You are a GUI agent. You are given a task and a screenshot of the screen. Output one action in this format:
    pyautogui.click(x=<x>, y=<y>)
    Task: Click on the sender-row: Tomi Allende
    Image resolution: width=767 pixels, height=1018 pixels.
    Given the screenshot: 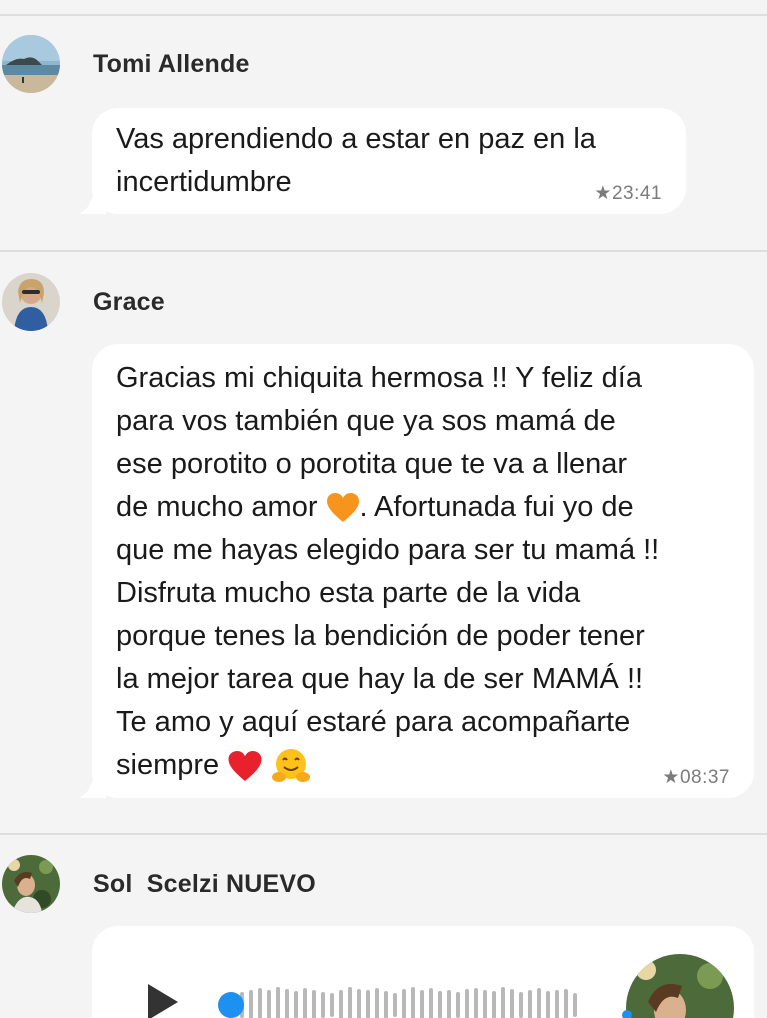 What is the action you would take?
    pyautogui.click(x=383, y=65)
    